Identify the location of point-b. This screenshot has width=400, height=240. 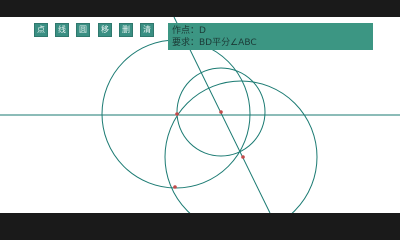
(177, 114).